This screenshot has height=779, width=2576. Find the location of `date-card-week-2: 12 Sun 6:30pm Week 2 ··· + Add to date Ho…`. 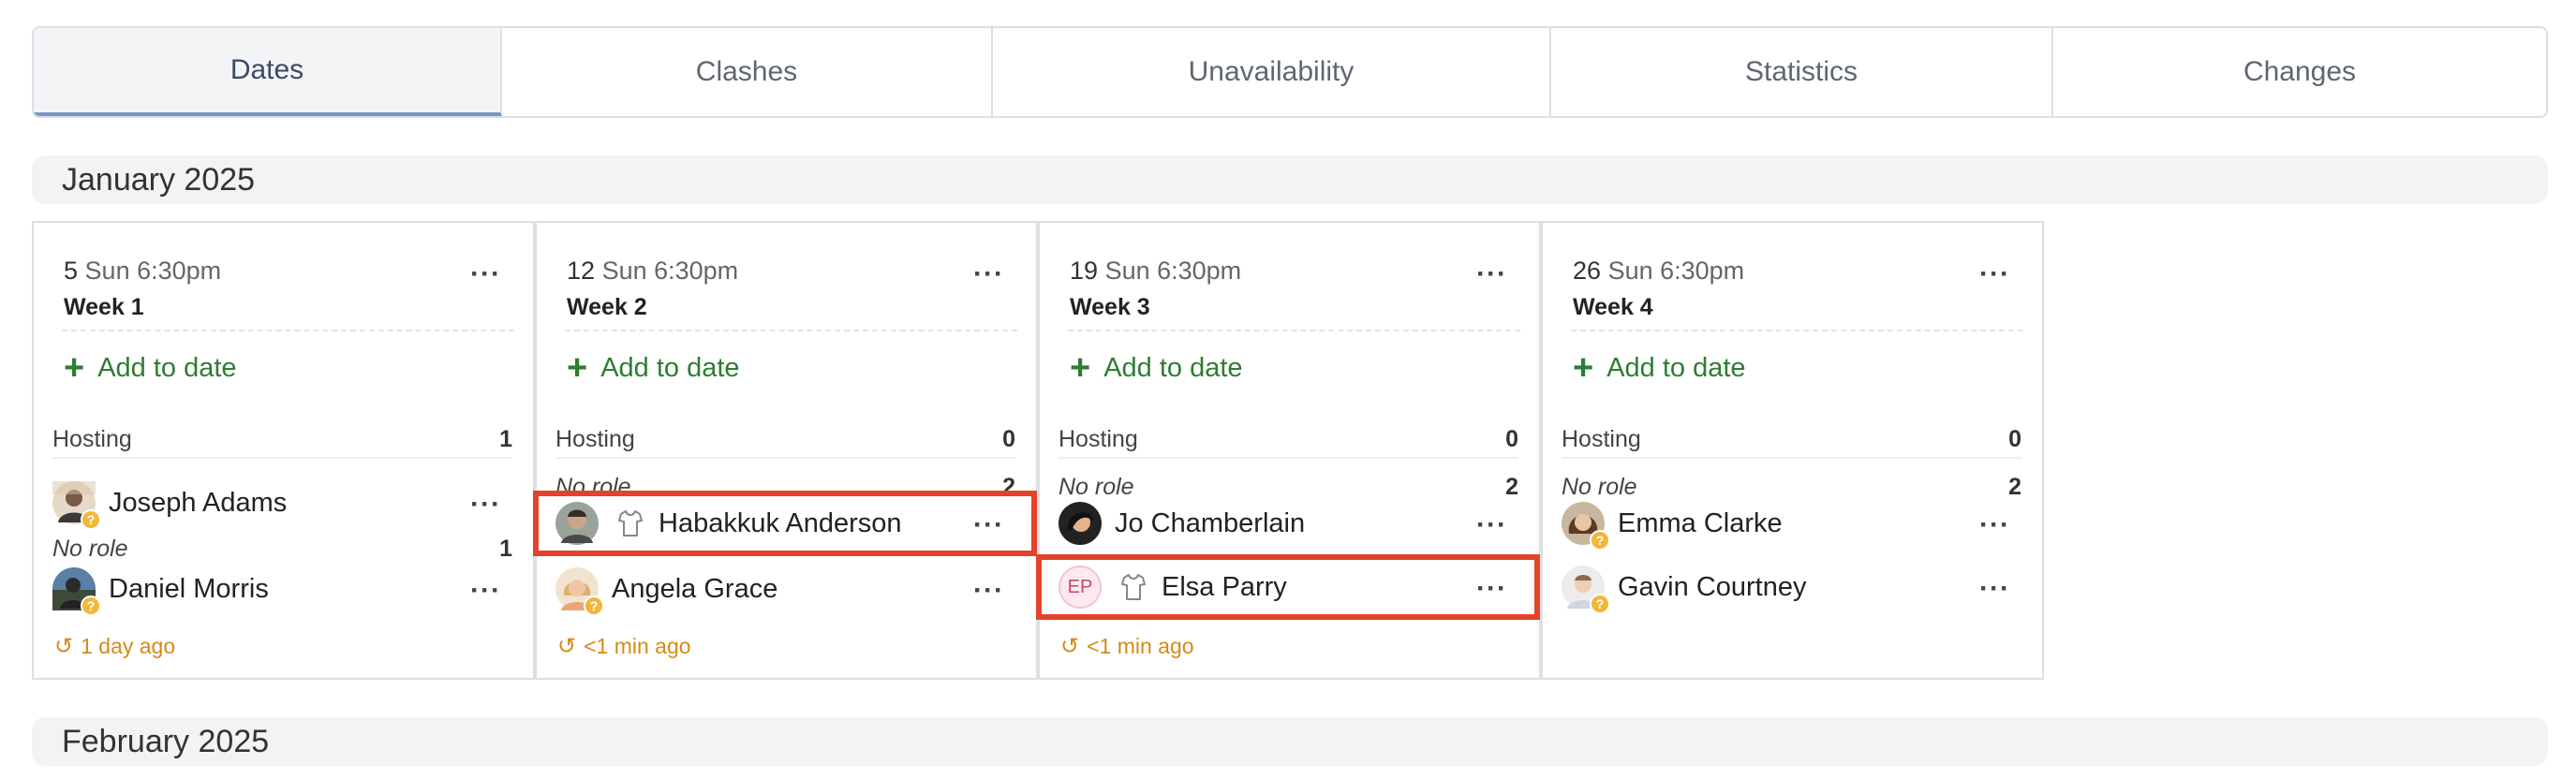

date-card-week-2: 12 Sun 6:30pm Week 2 ··· + Add to date Ho… is located at coordinates (785, 450).